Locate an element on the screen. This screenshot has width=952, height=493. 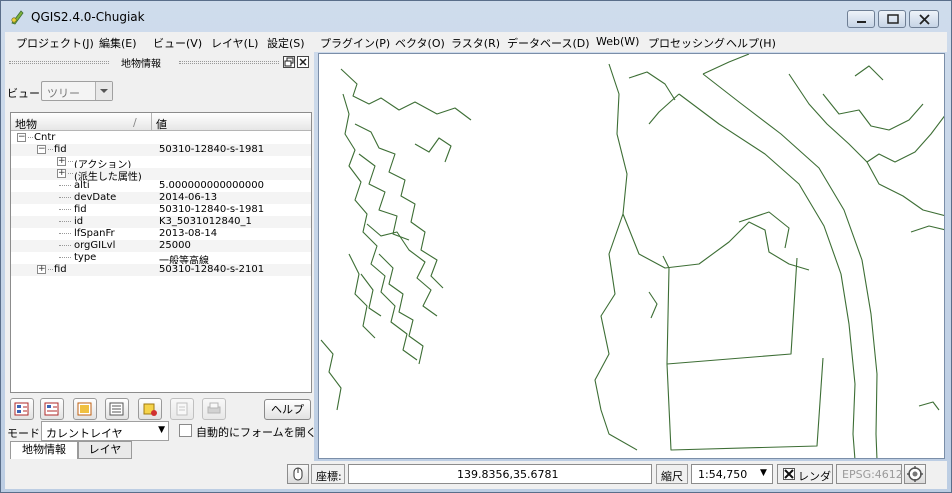
menu-plugins: プラグイン(P) is located at coordinates (355, 43).